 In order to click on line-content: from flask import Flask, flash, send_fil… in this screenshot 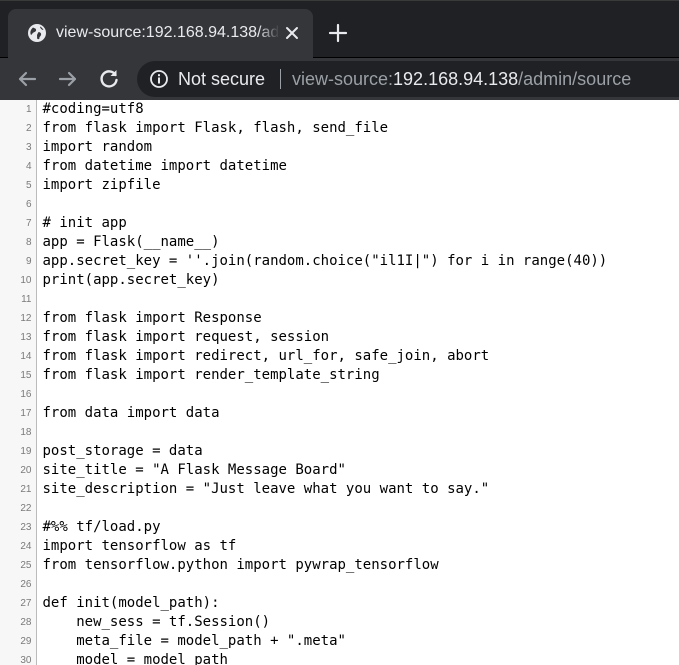, I will do `click(215, 128)`.